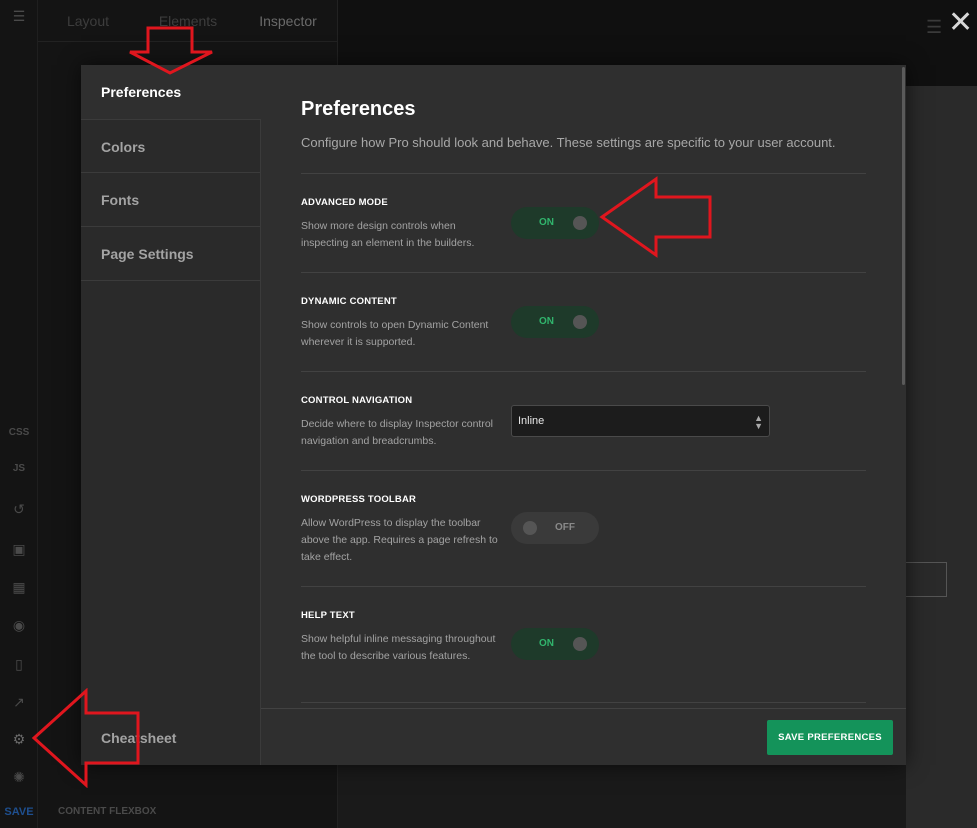 This screenshot has width=977, height=828. I want to click on tab-layout: Layout, so click(88, 20).